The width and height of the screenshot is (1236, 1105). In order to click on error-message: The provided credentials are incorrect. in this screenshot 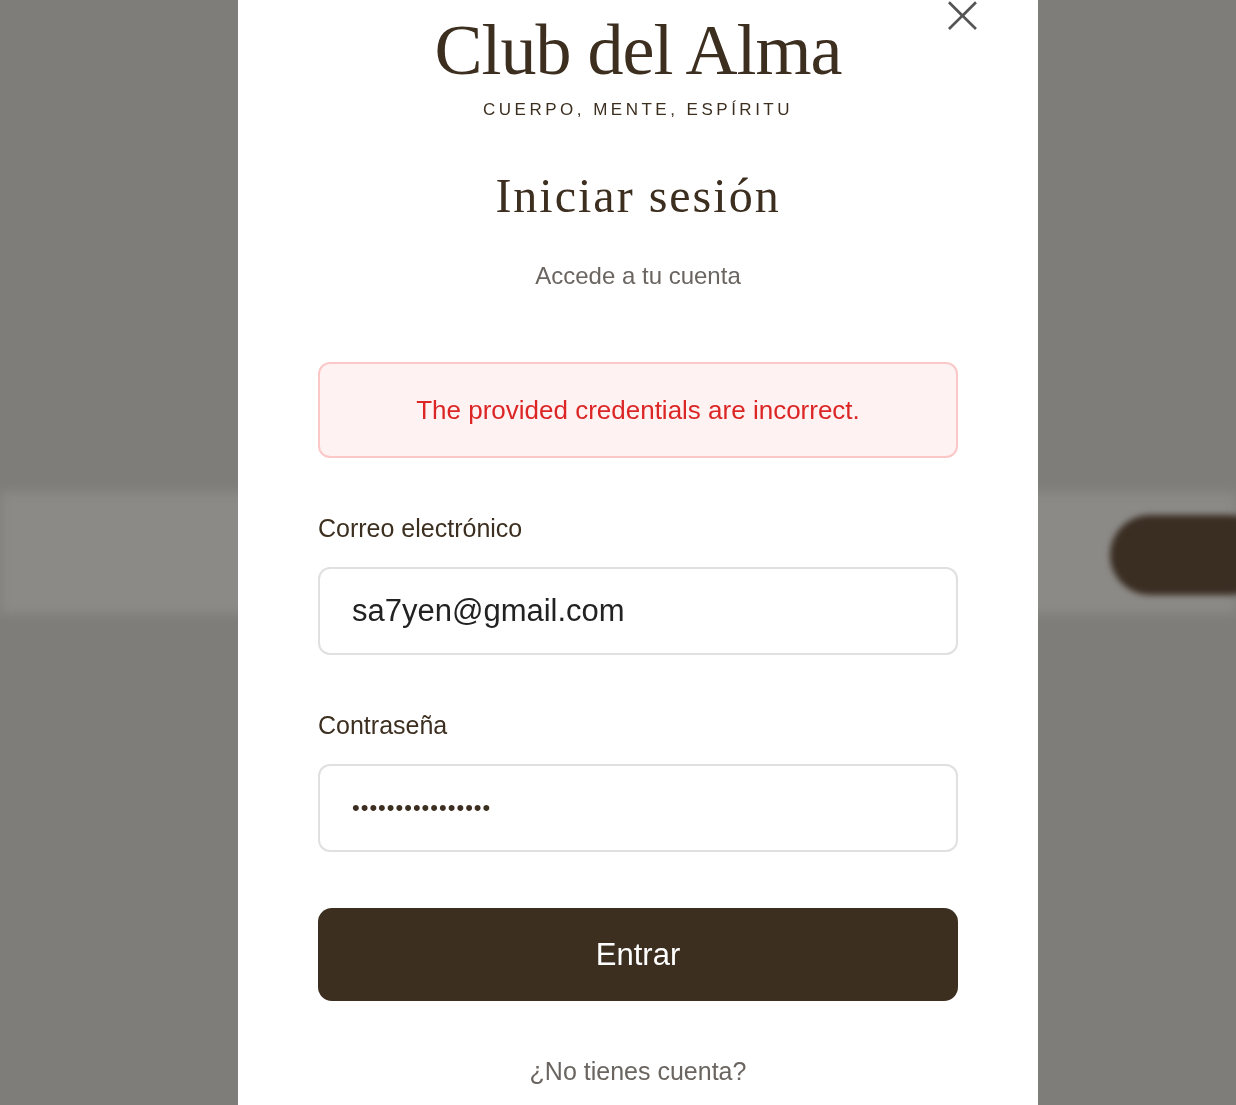, I will do `click(638, 410)`.